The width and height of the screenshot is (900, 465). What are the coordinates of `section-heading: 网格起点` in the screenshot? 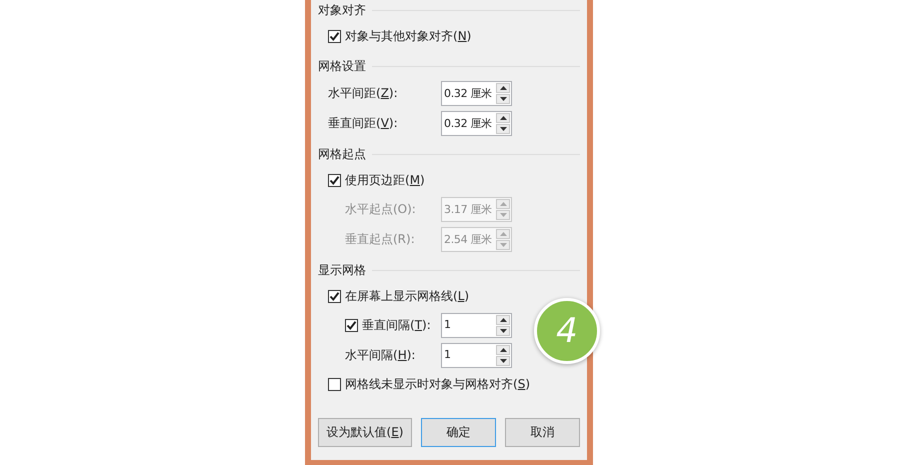 It's located at (342, 154).